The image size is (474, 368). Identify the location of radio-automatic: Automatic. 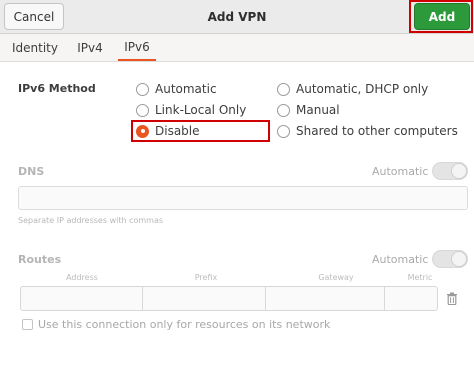
(176, 89).